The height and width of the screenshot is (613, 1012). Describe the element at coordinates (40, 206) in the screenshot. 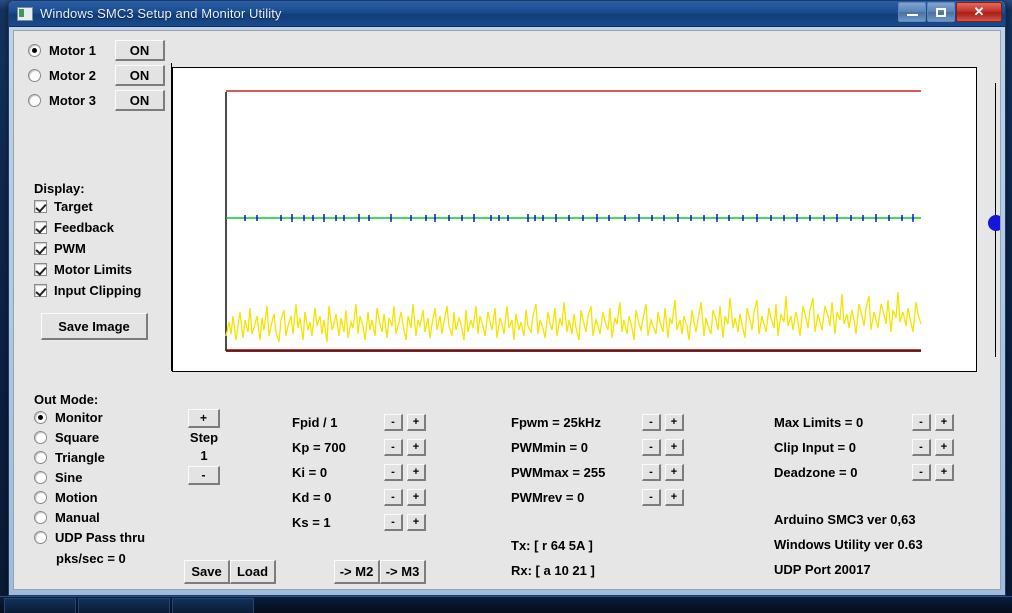

I see `checkbox-target` at that location.